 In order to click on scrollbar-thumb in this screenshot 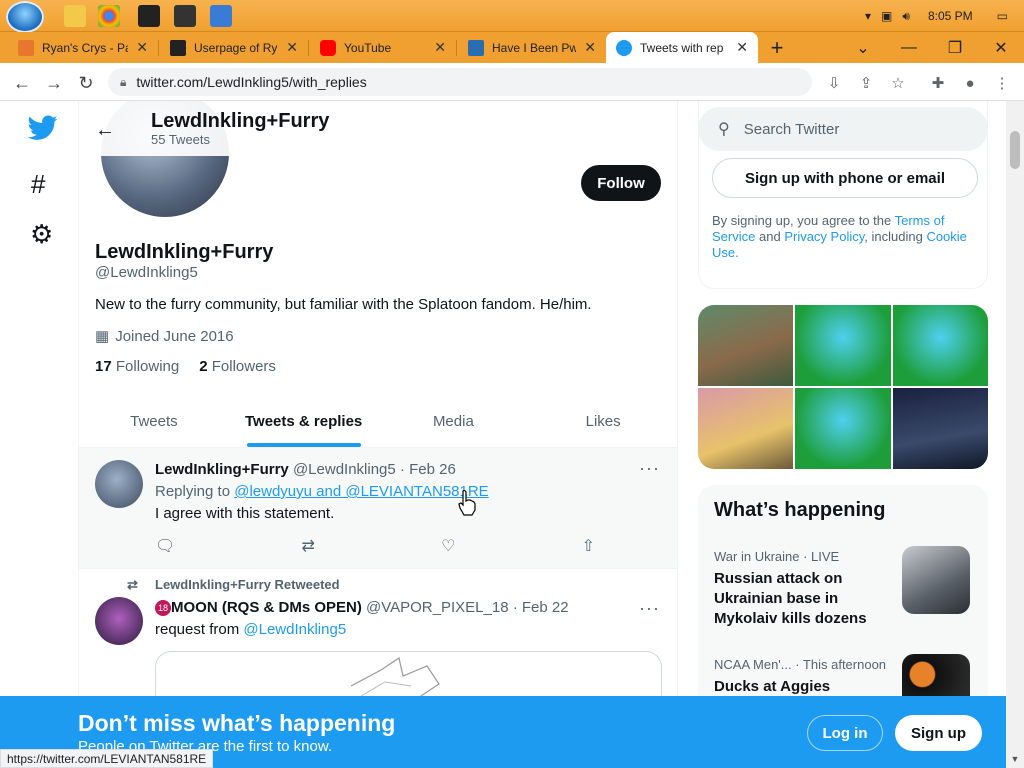, I will do `click(1015, 150)`.